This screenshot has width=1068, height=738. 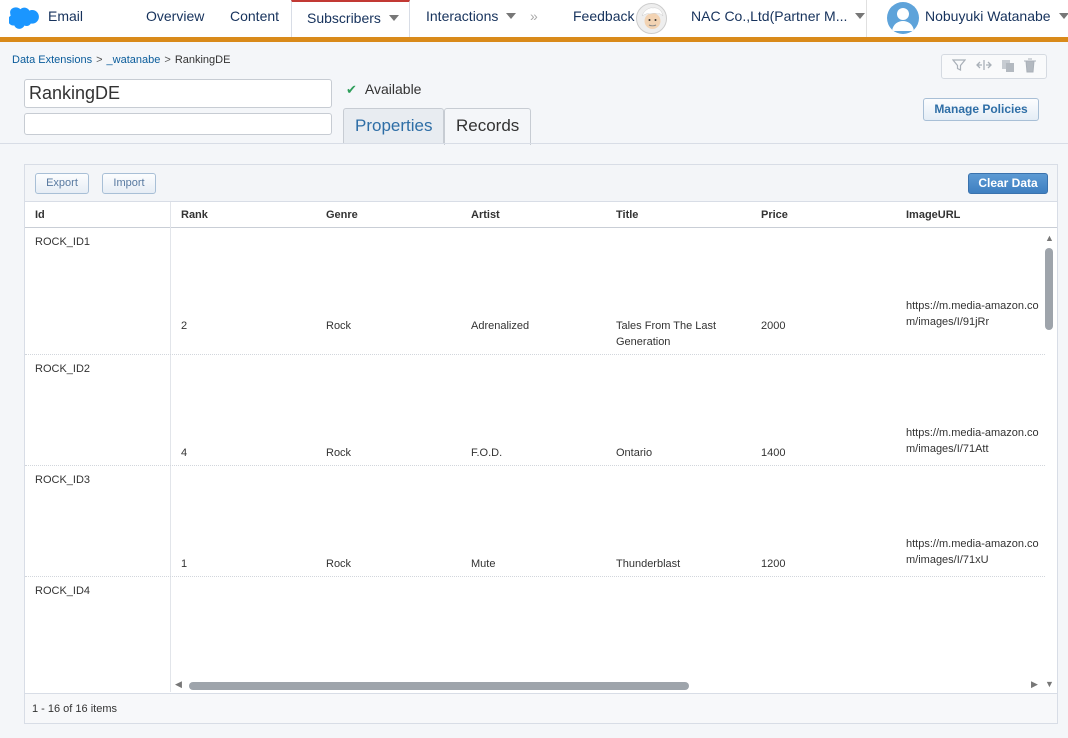 I want to click on nav-interactions-label: Interactions, so click(x=462, y=16).